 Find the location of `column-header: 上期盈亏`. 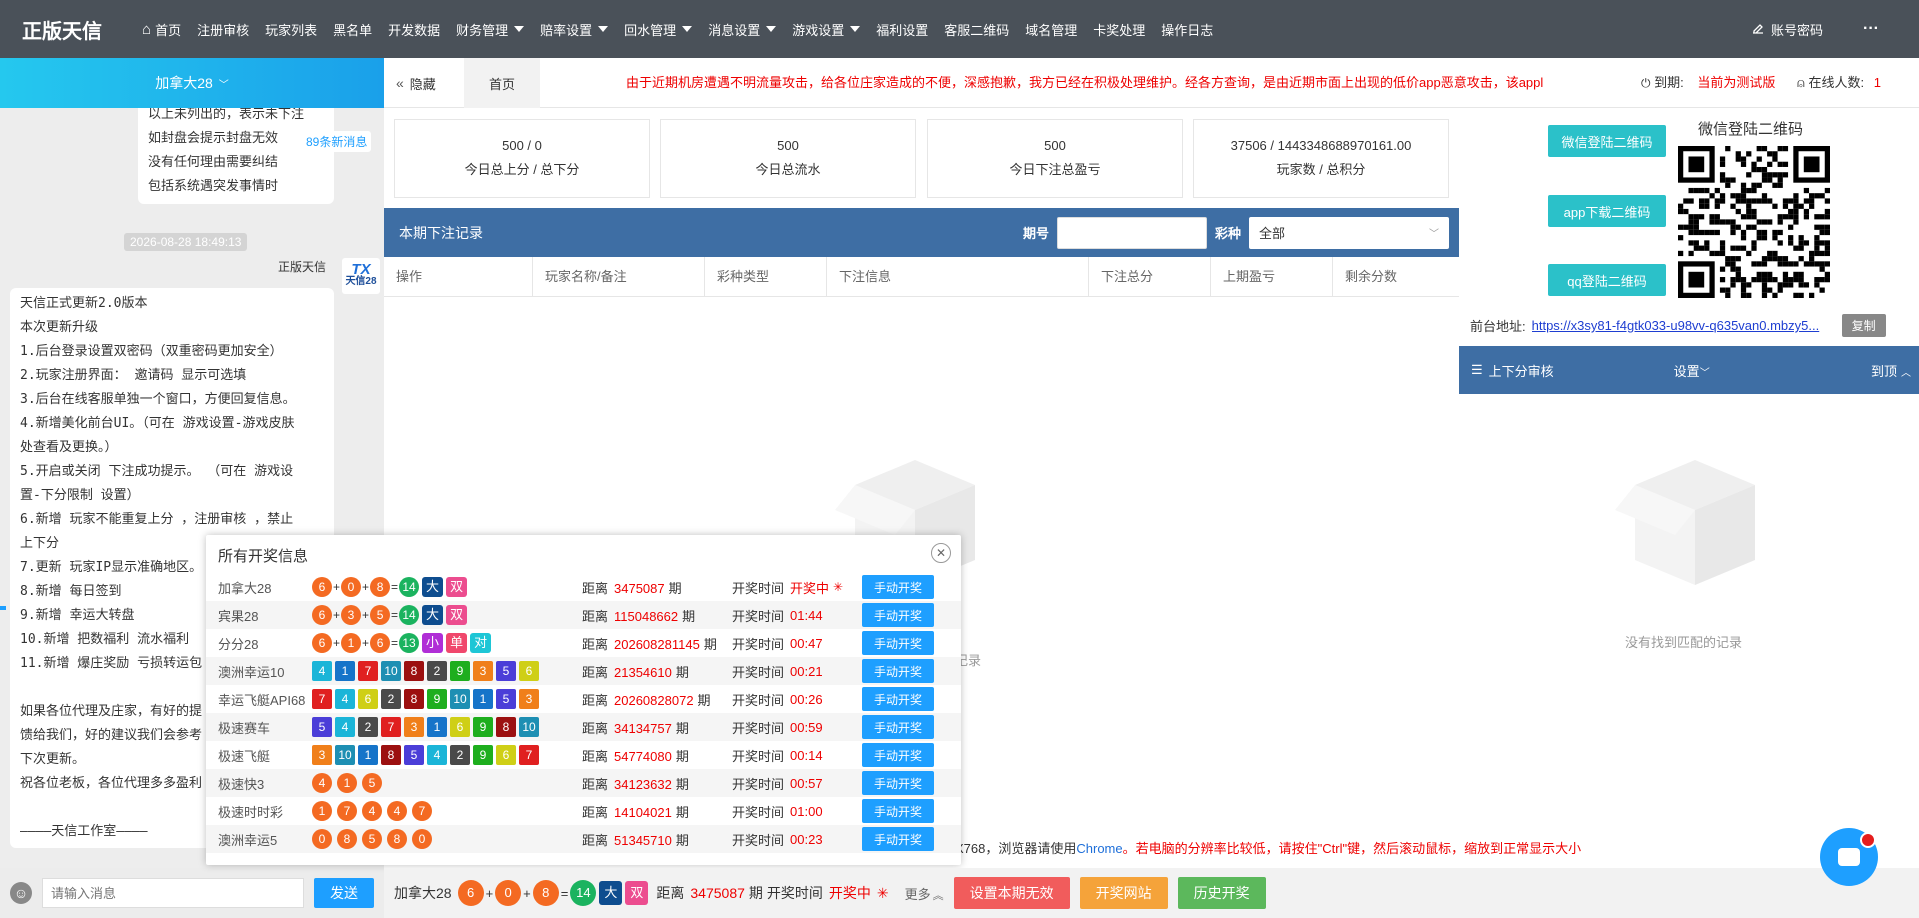

column-header: 上期盈亏 is located at coordinates (1272, 277).